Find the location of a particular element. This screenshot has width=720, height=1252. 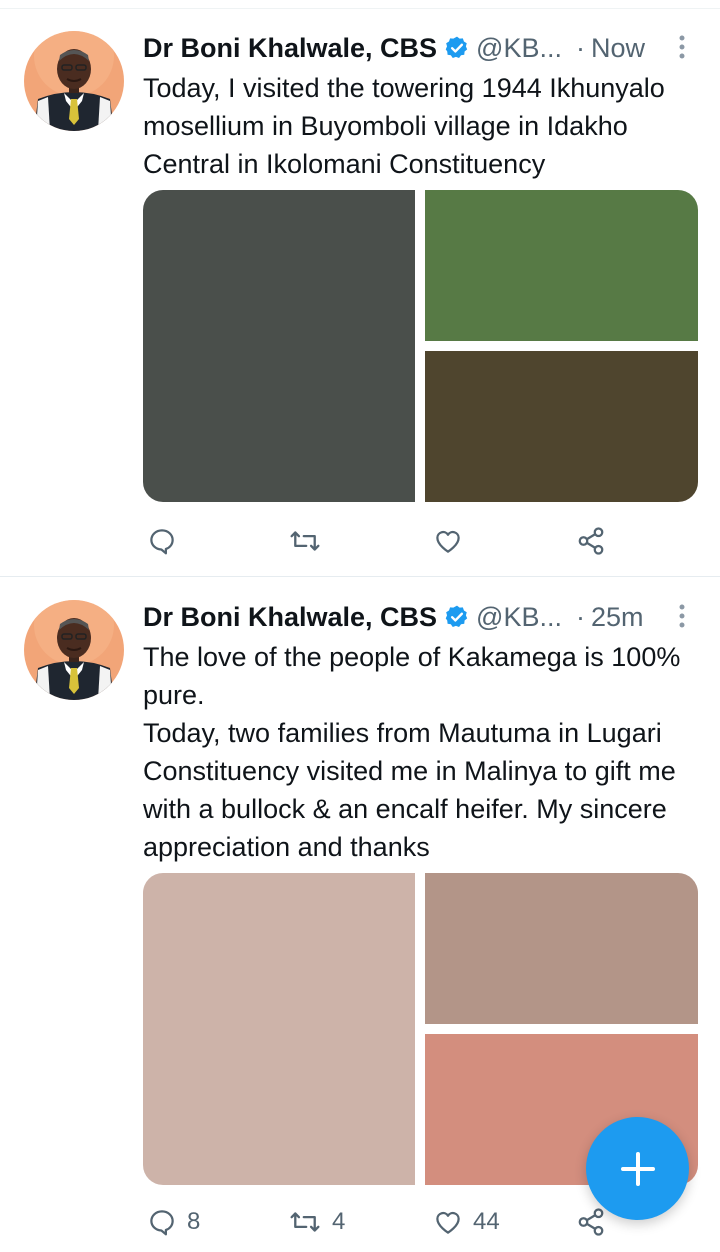

top-divider is located at coordinates (360, 4).